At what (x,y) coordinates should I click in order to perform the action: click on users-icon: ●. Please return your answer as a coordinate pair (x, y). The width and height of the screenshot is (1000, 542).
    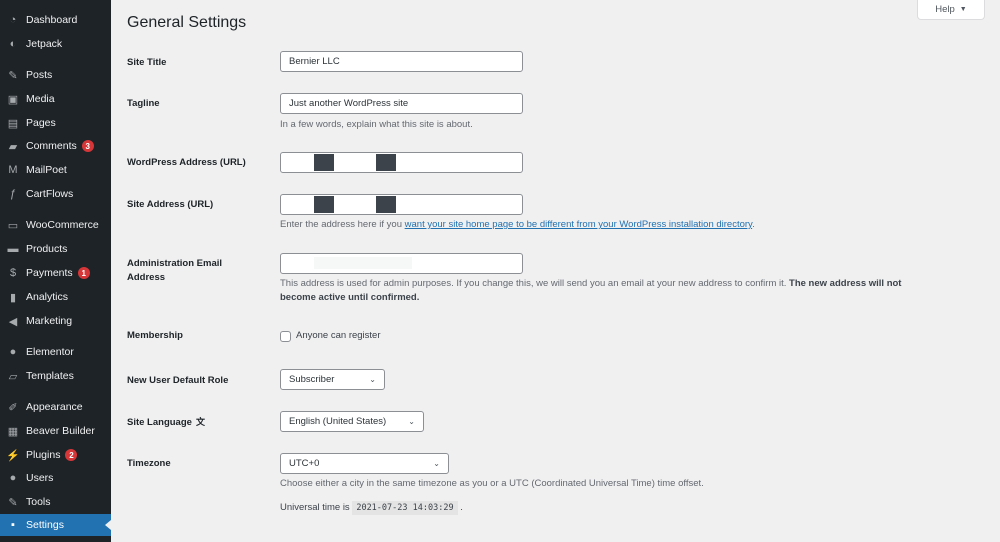
    Looking at the image, I should click on (13, 478).